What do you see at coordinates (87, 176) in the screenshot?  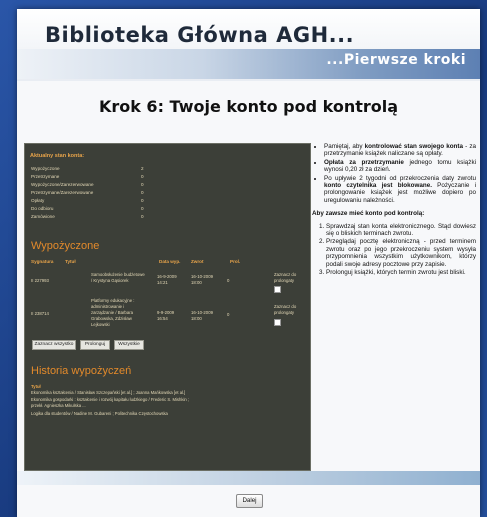 I see `account-row: Przetrzymane 0` at bounding box center [87, 176].